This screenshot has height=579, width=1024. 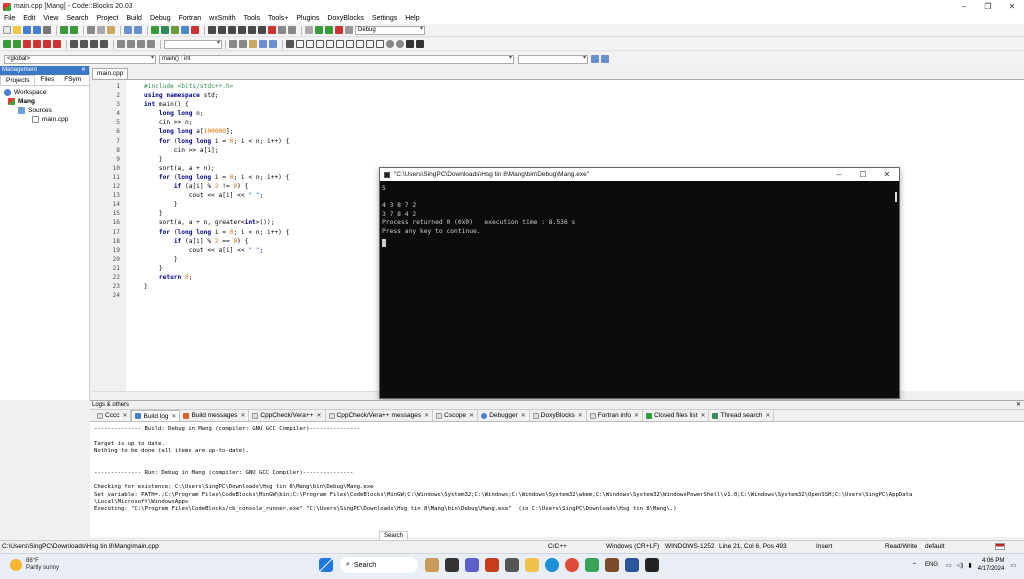 What do you see at coordinates (605, 59) in the screenshot?
I see `settings-symbol-icon` at bounding box center [605, 59].